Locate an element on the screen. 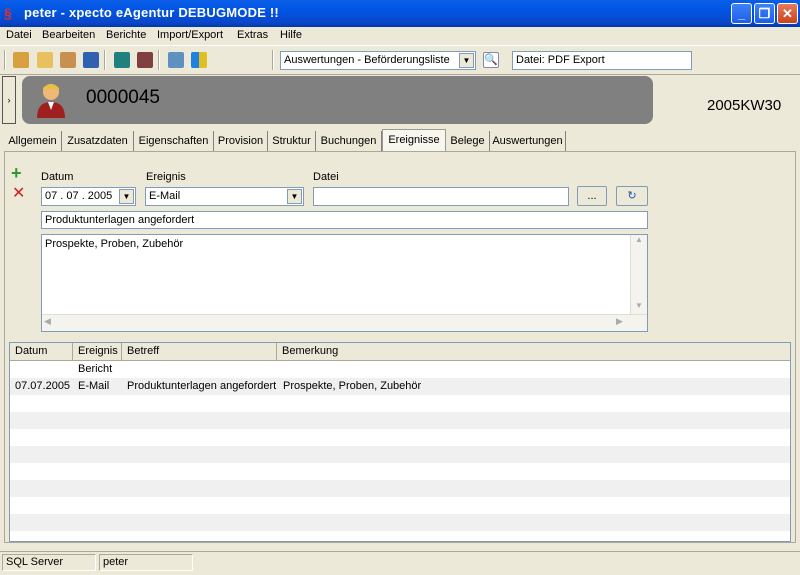 The width and height of the screenshot is (800, 575). toolbar-grip is located at coordinates (5, 60).